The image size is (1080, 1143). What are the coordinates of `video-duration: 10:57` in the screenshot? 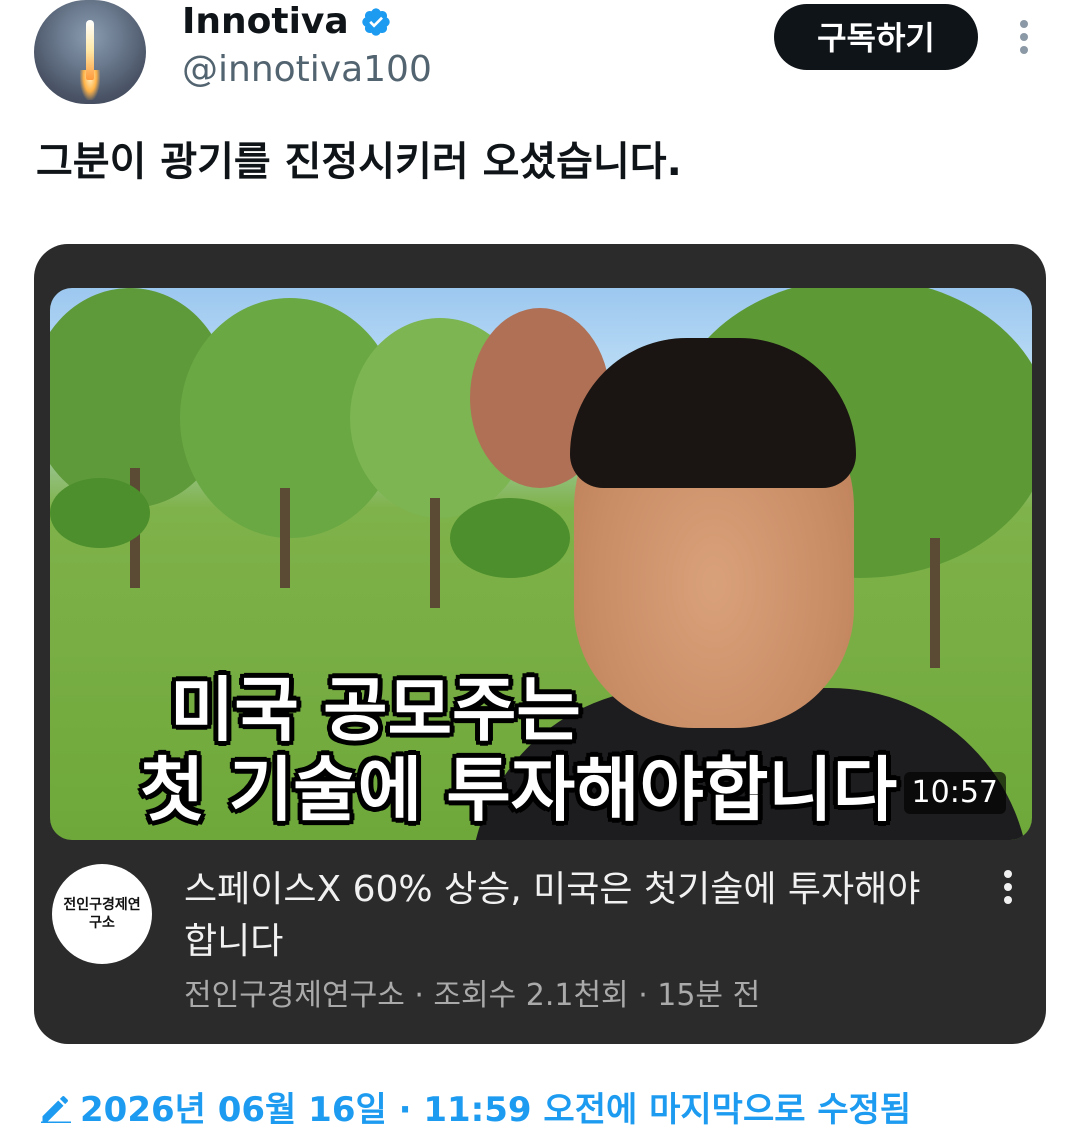 It's located at (954, 793).